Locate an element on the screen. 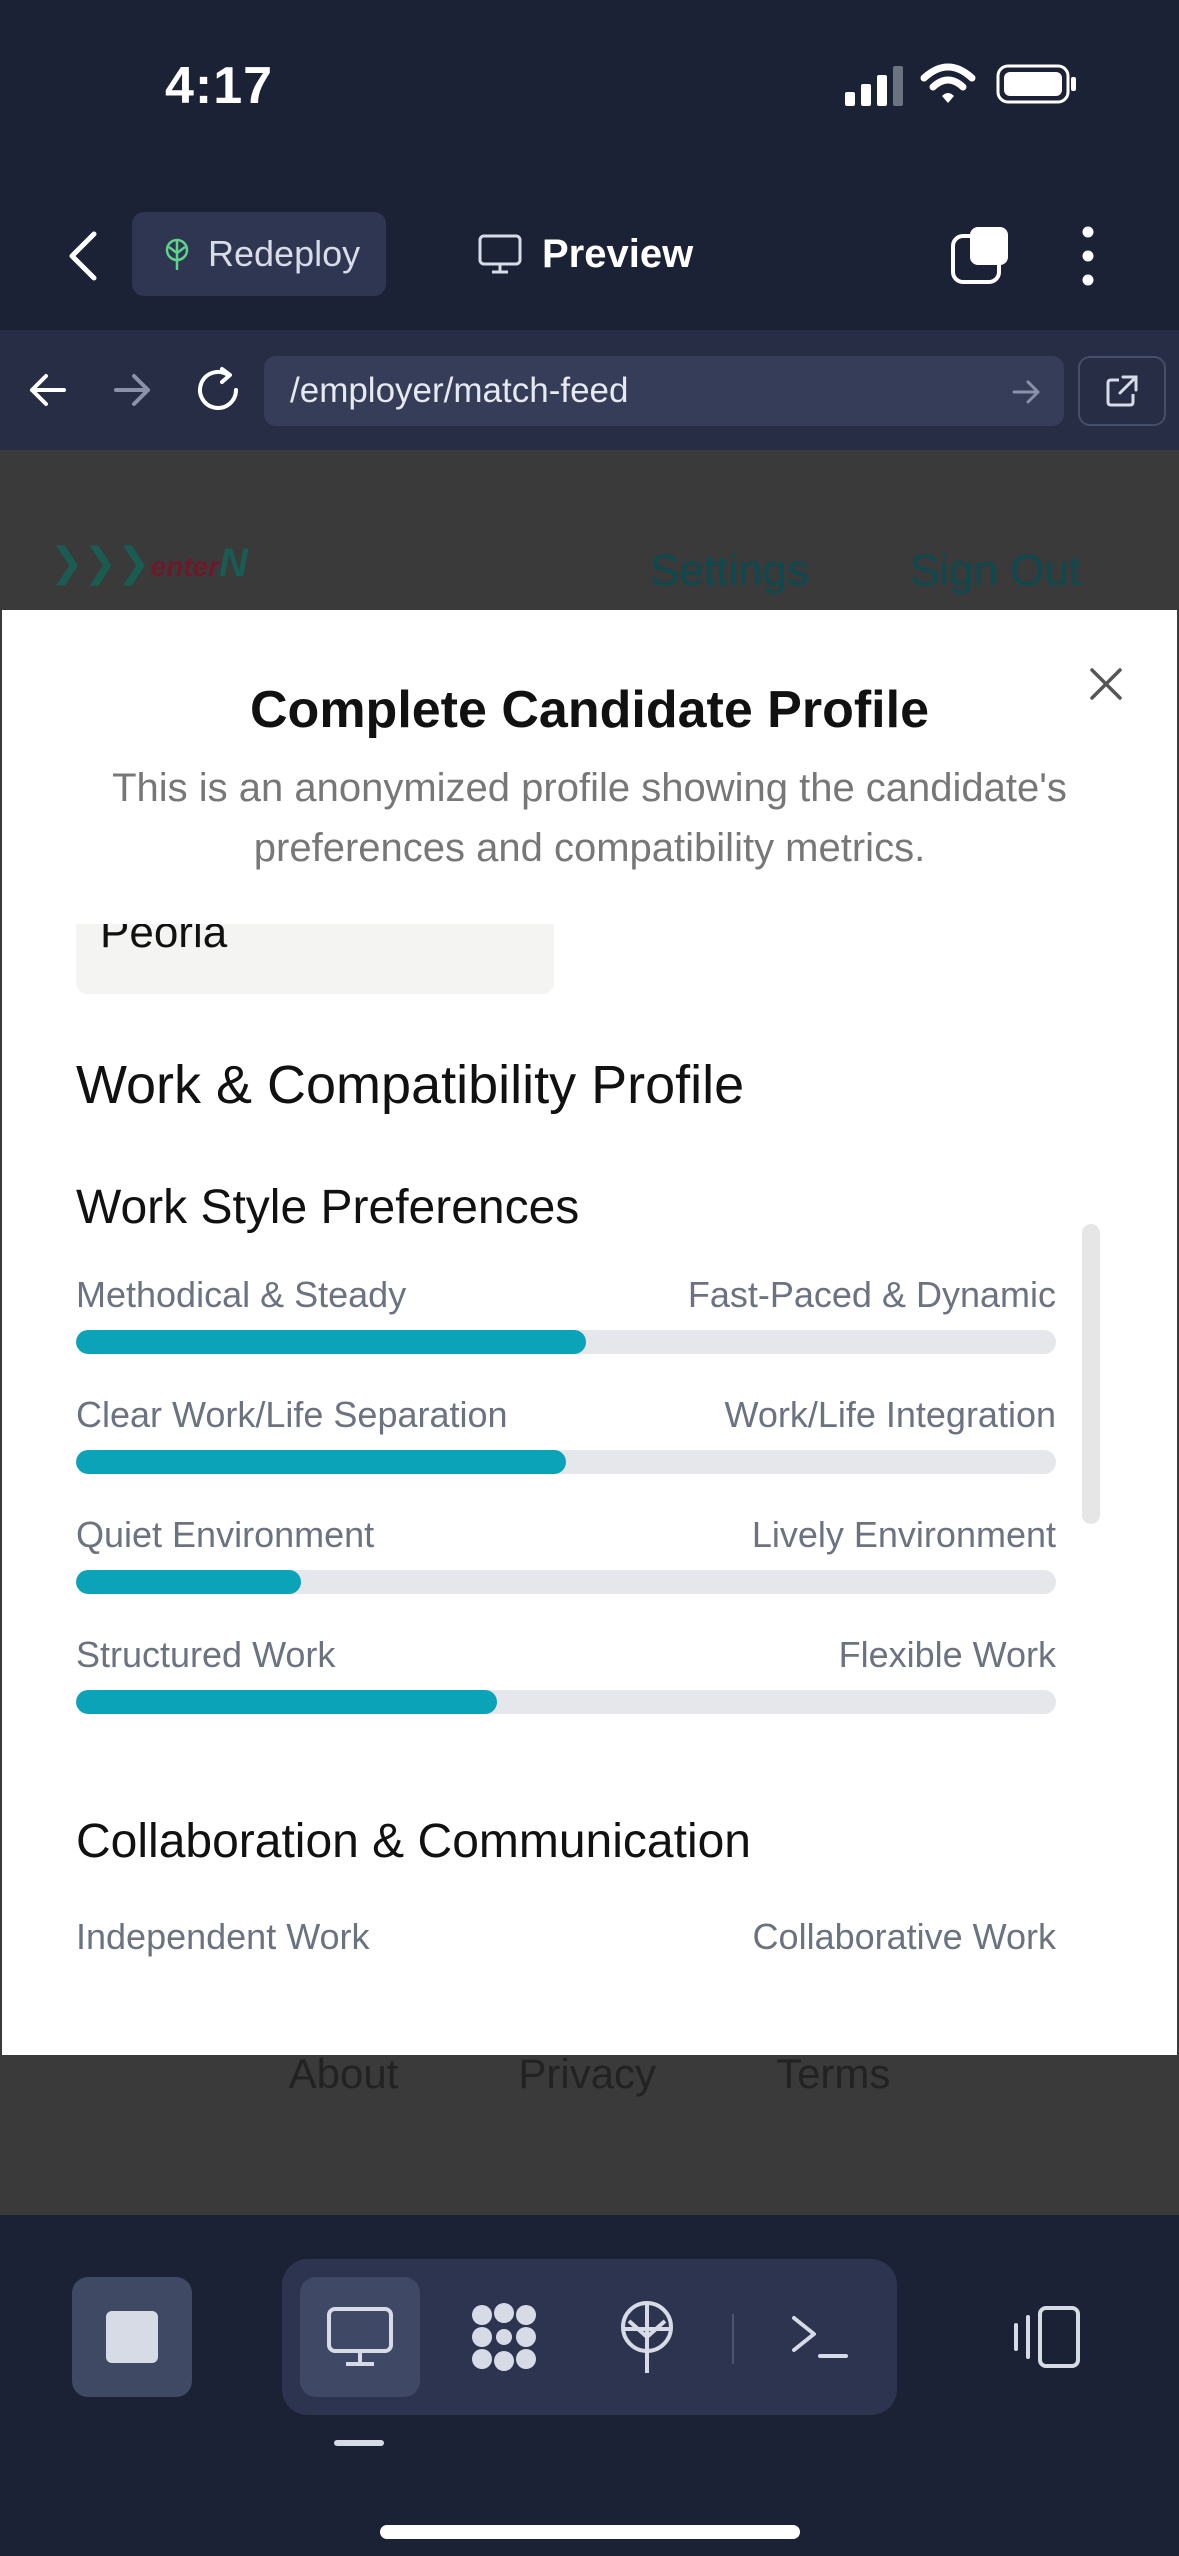 The image size is (1179, 2556). slider-left-label: Clear Work/Life Separation is located at coordinates (292, 1414).